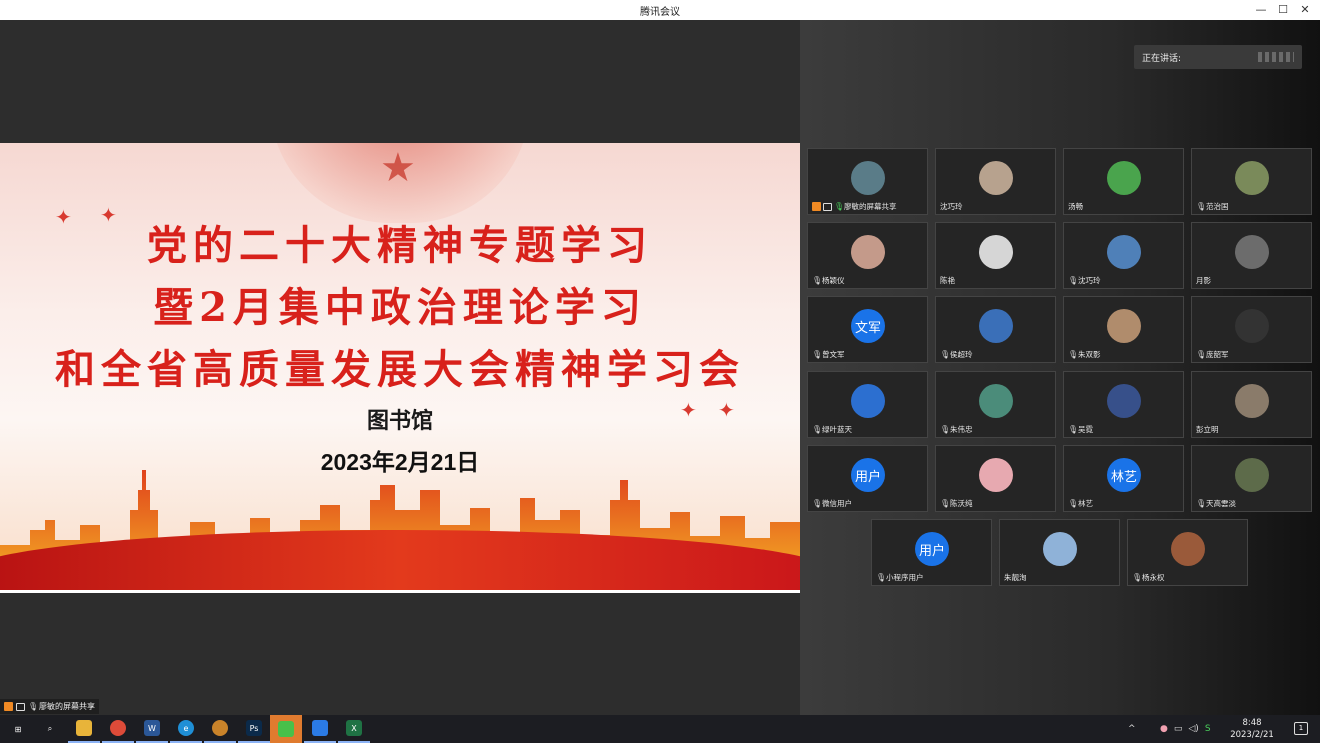 This screenshot has width=1320, height=743. What do you see at coordinates (354, 729) in the screenshot?
I see `excel-taskbar-button: X` at bounding box center [354, 729].